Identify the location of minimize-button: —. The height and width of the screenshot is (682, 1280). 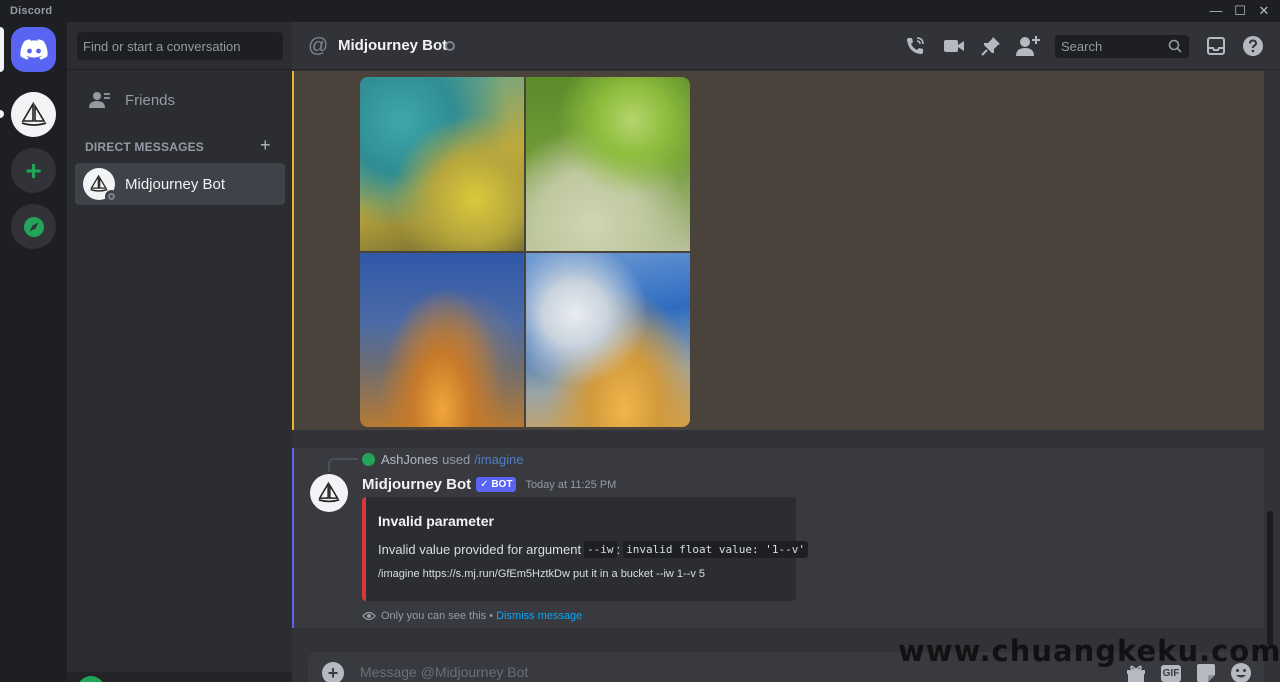
(1216, 11).